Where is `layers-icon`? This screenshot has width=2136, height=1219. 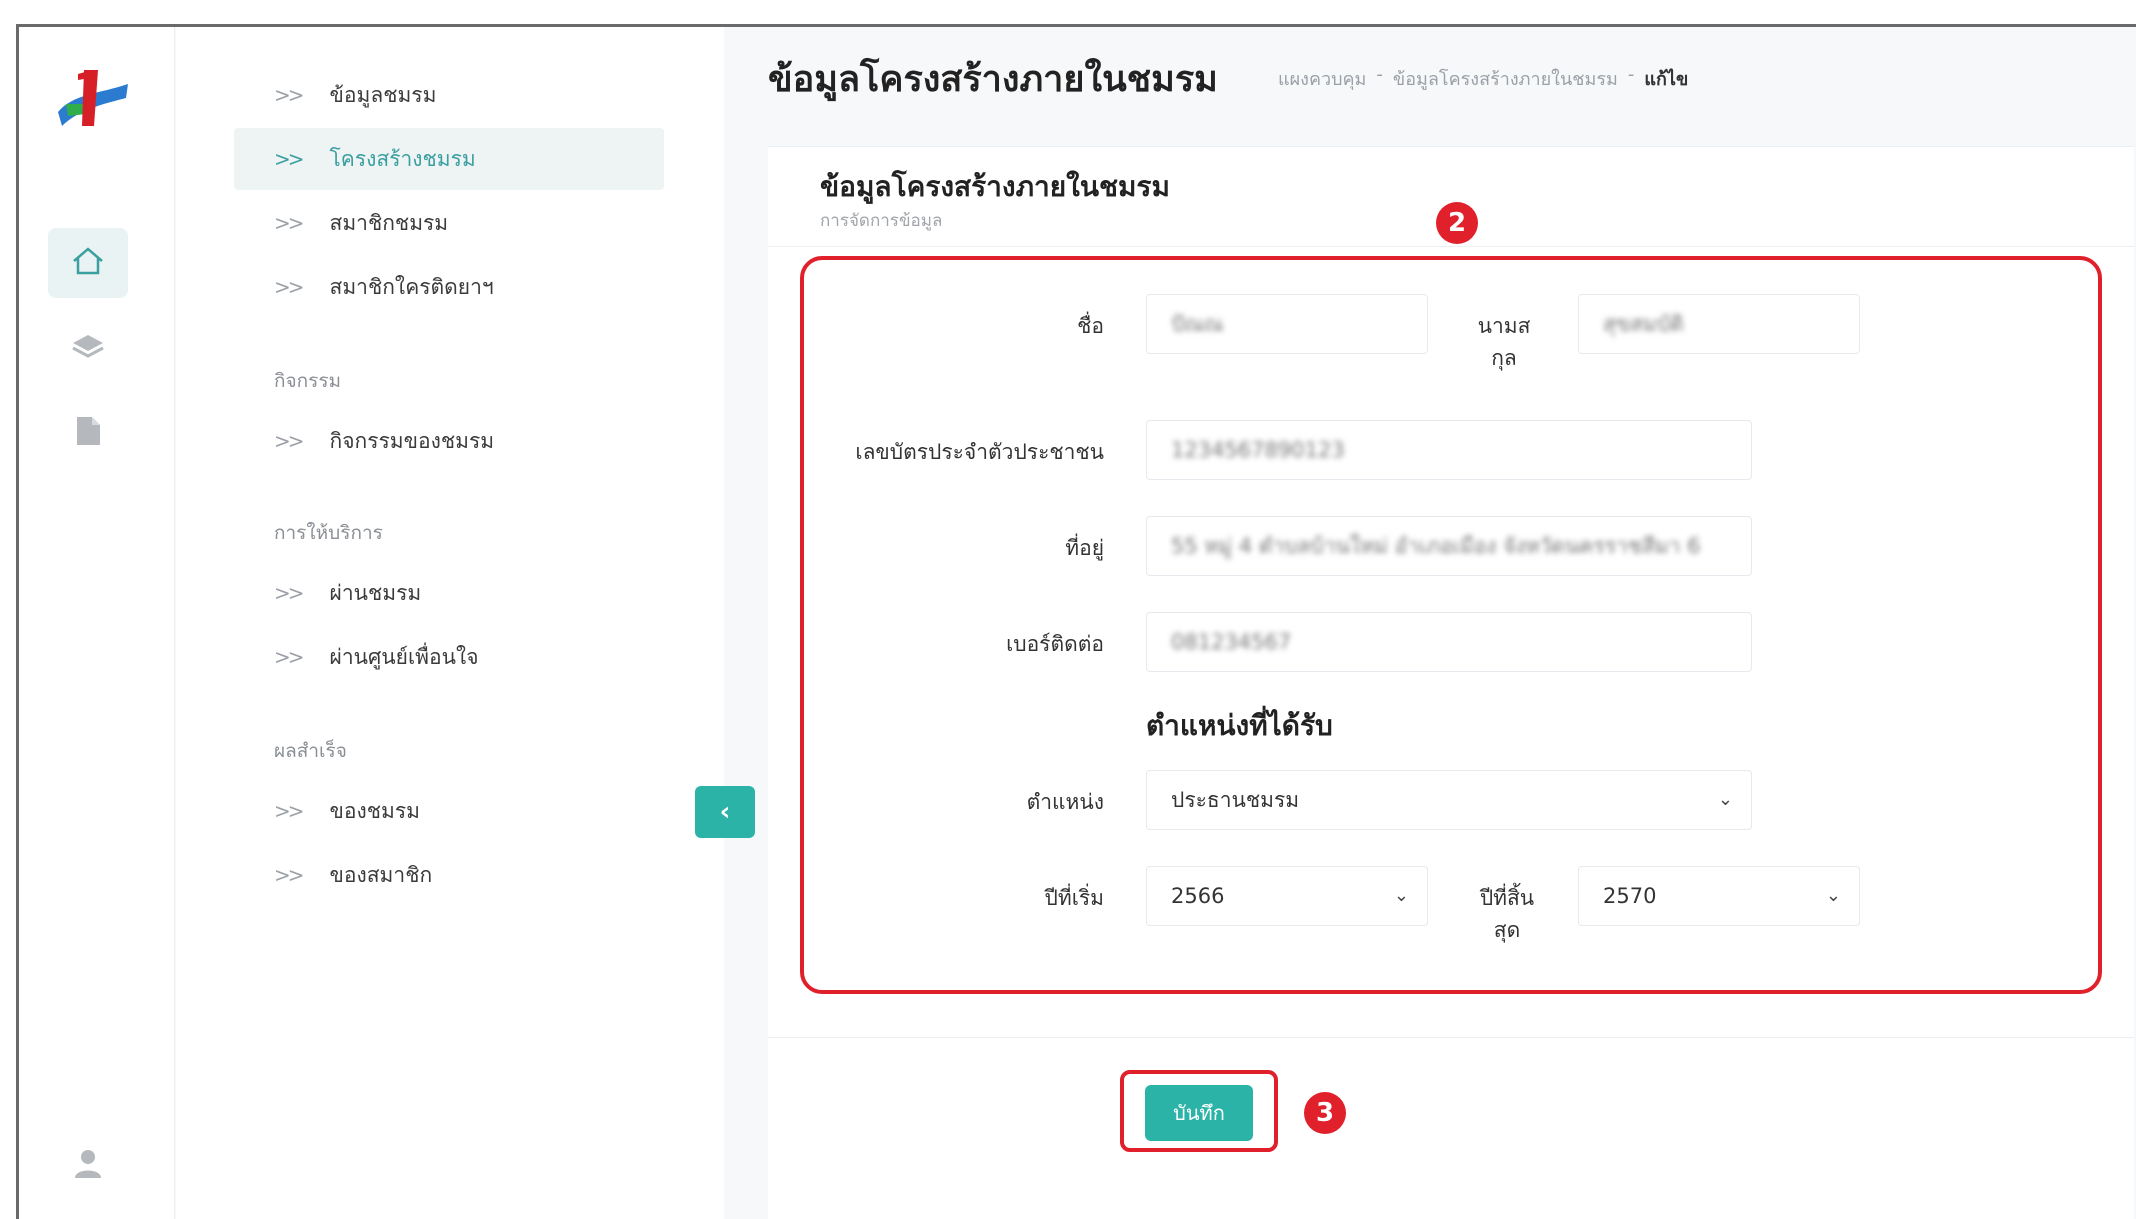
layers-icon is located at coordinates (88, 349).